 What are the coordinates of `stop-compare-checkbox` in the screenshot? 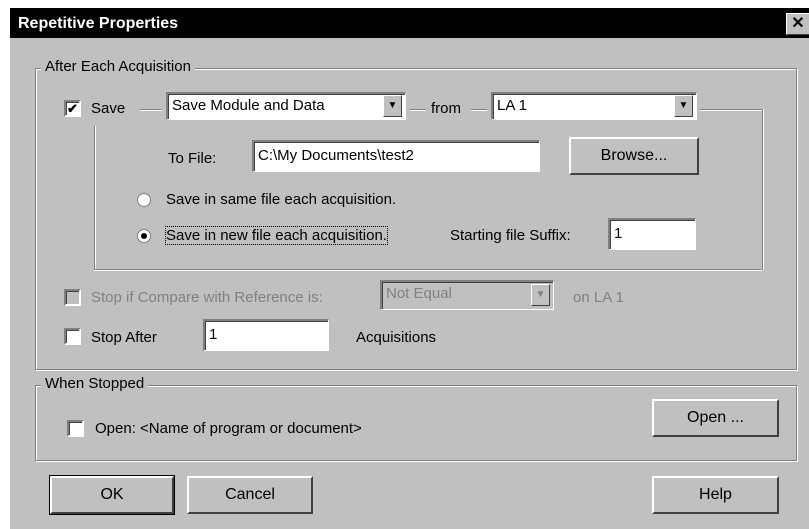 It's located at (72, 297).